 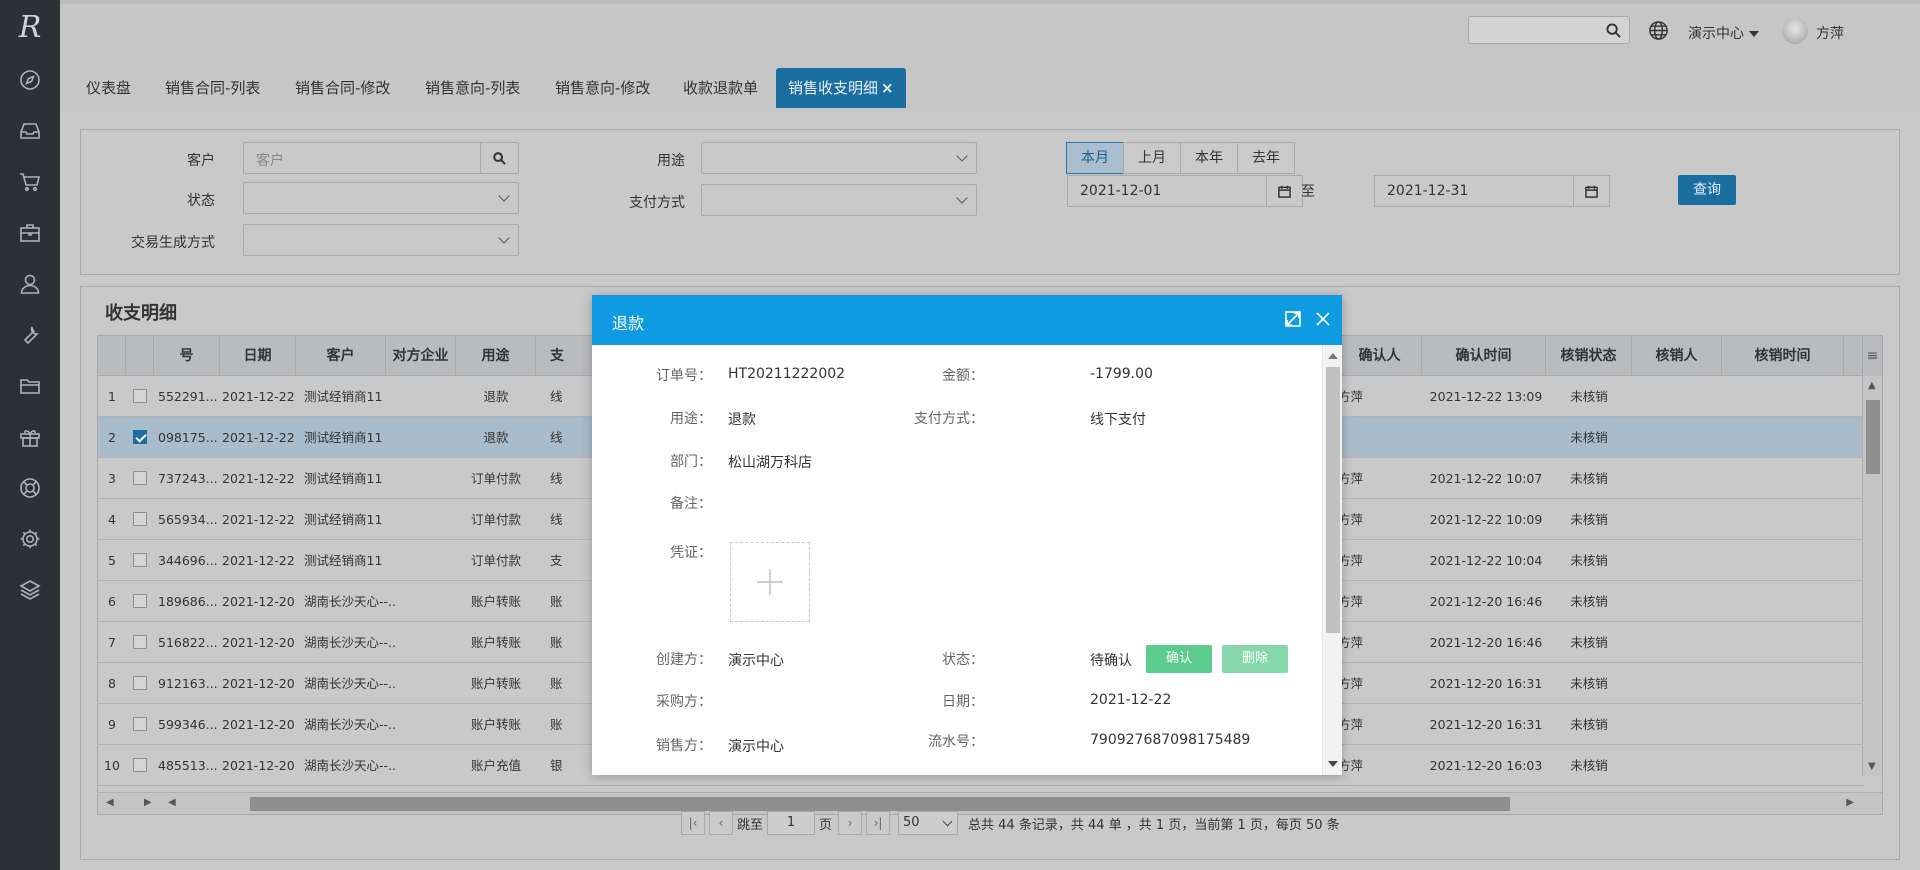 What do you see at coordinates (421, 356) in the screenshot?
I see `header-counterparty: 对方企业` at bounding box center [421, 356].